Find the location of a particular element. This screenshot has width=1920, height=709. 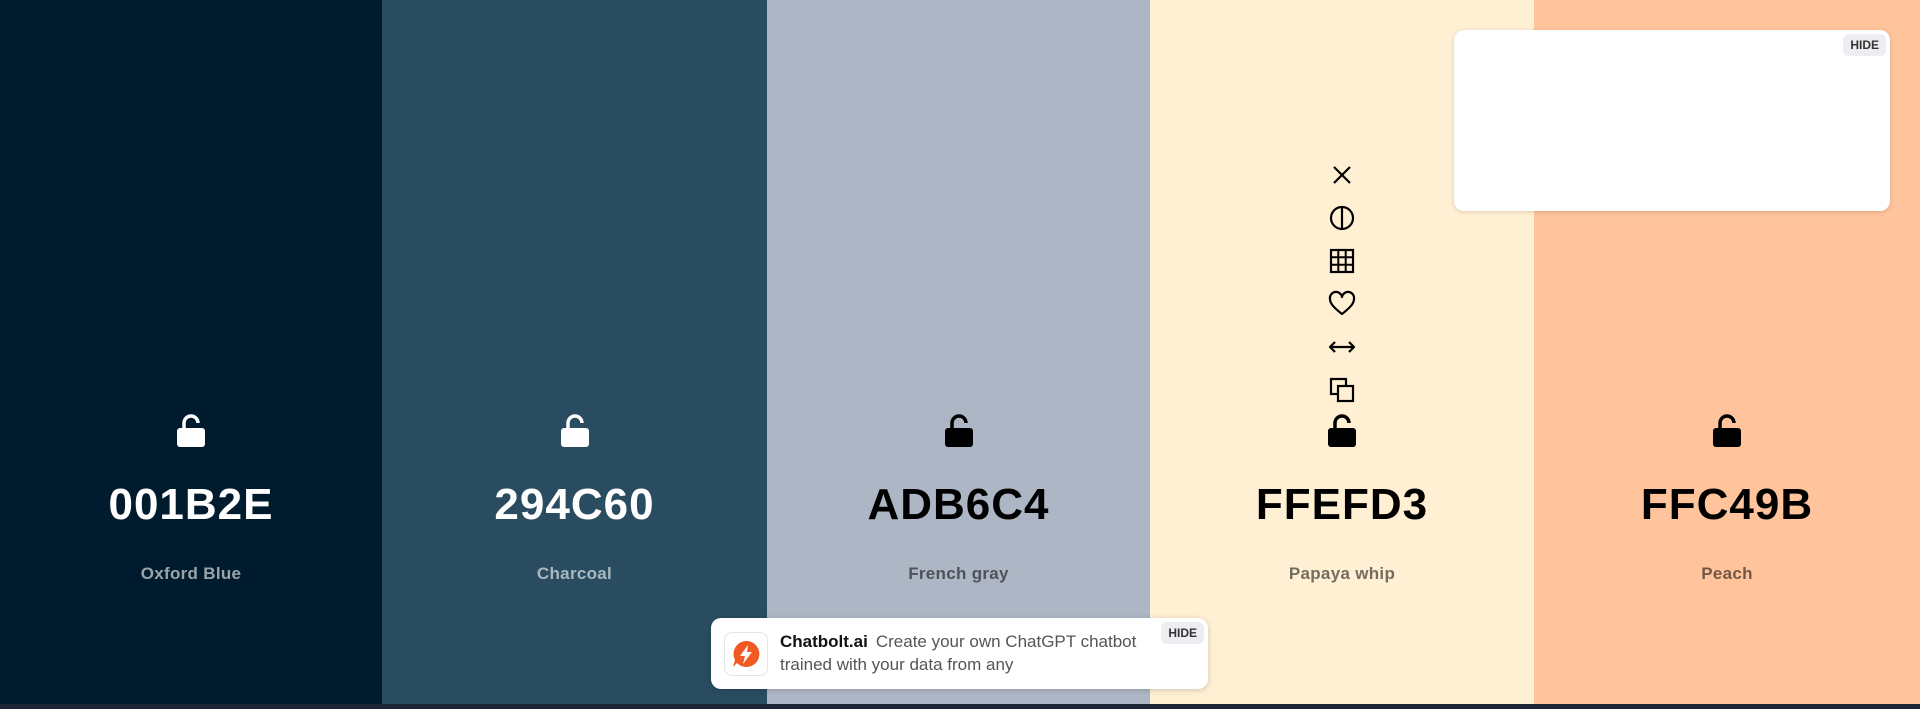

close-icon is located at coordinates (1342, 175).